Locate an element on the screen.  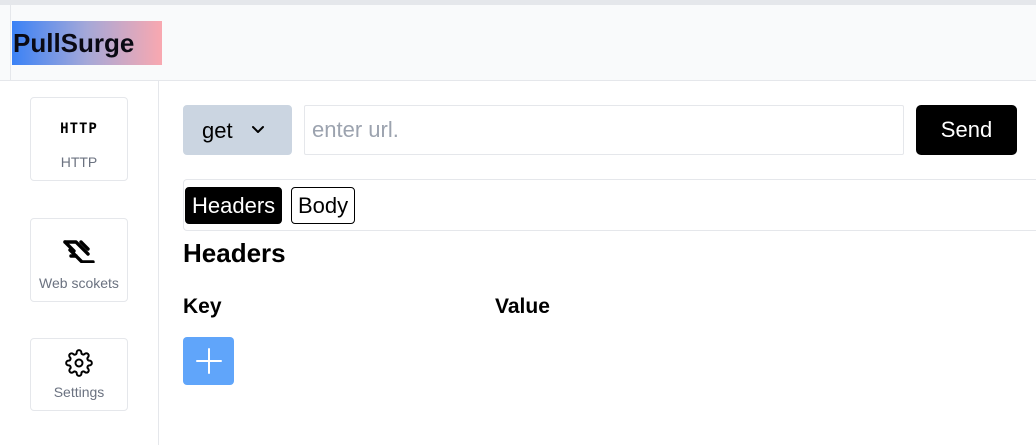
column-header-key: Key is located at coordinates (202, 306).